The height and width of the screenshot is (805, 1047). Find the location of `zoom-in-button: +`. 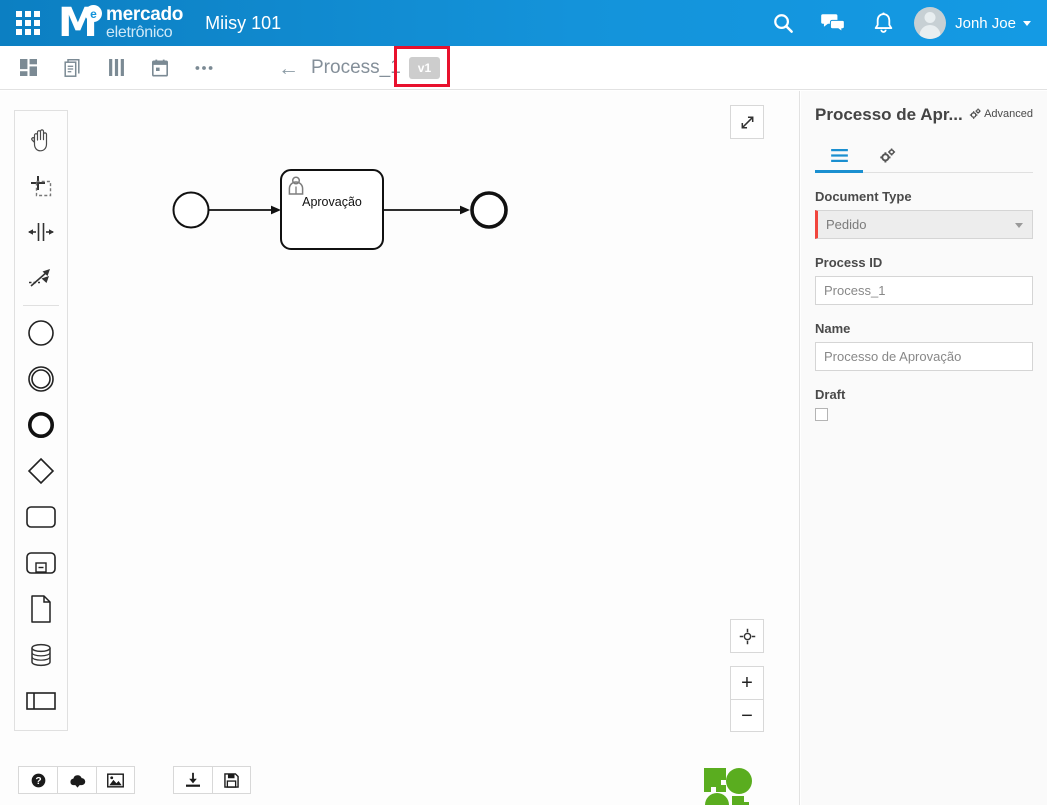

zoom-in-button: + is located at coordinates (747, 682).